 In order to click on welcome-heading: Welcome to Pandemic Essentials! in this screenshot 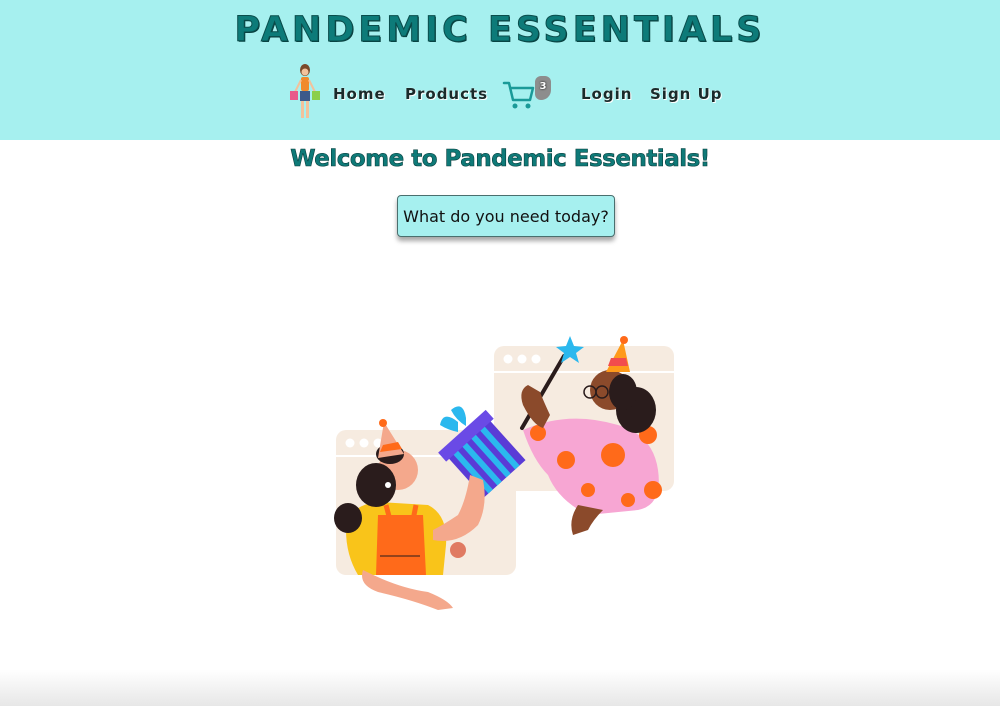, I will do `click(500, 159)`.